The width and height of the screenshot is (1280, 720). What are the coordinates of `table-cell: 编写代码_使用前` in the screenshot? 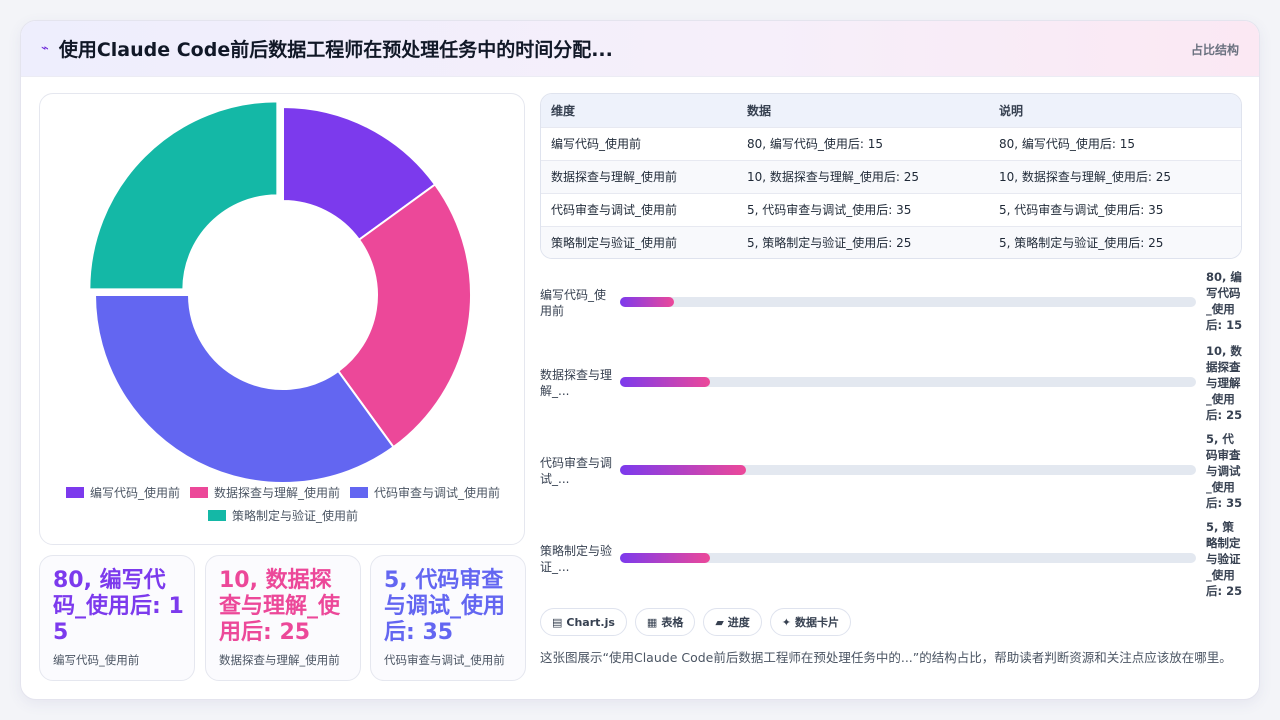 It's located at (639, 143).